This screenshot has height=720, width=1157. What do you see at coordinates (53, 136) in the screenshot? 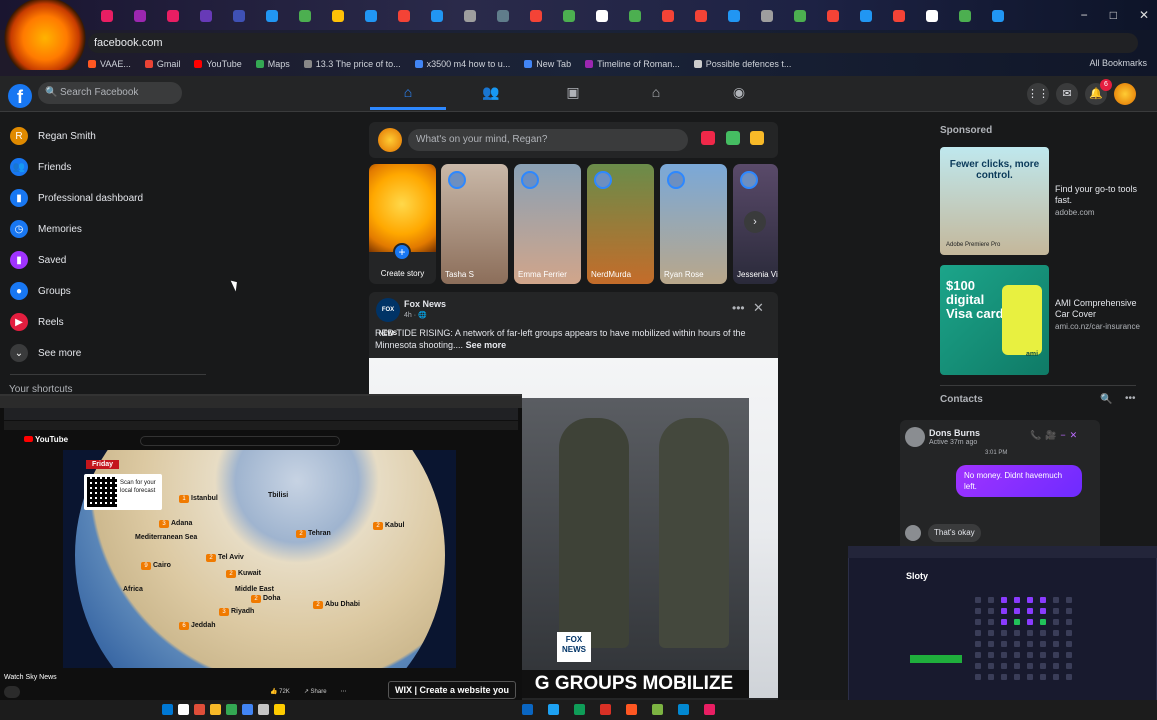
I see `sidebar-item: R Regan Smith` at bounding box center [53, 136].